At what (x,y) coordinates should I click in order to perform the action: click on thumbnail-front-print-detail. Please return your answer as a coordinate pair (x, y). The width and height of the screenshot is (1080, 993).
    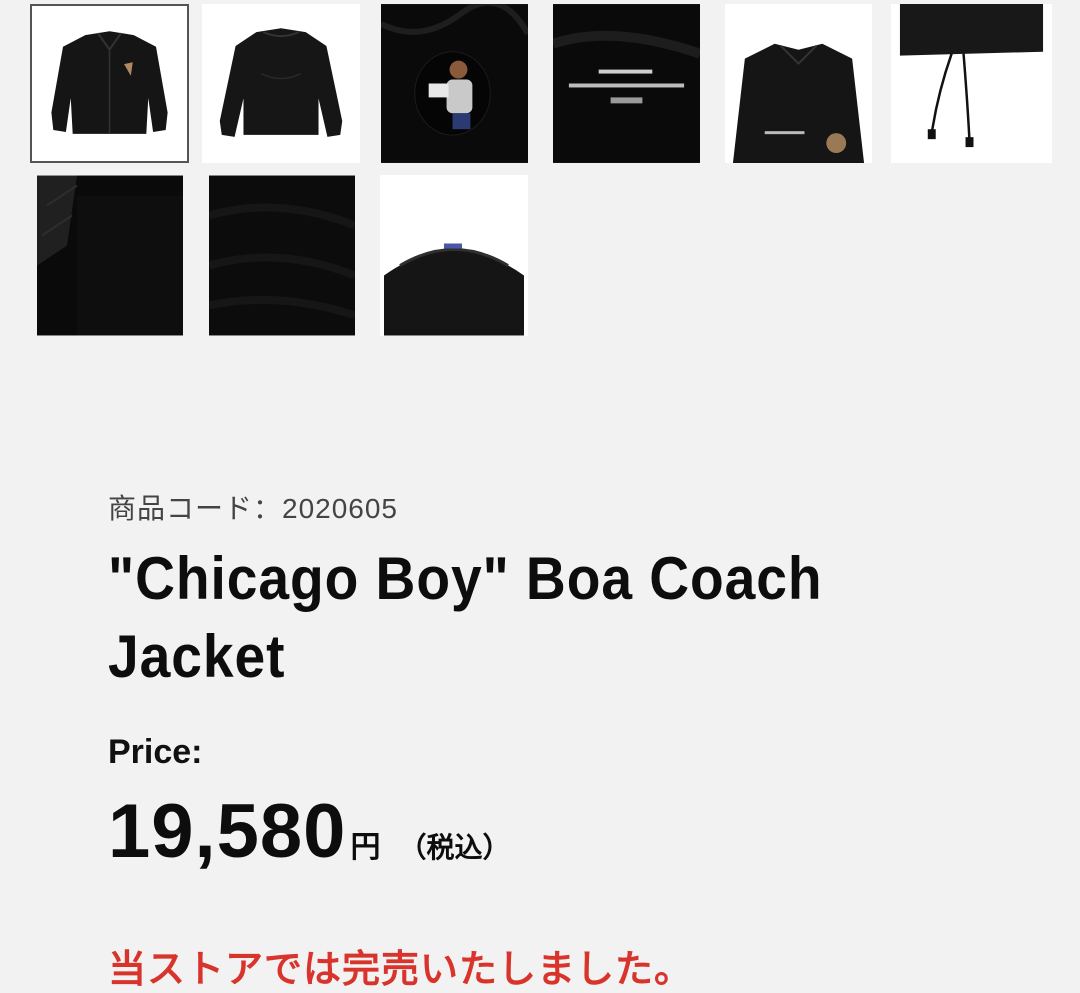
    Looking at the image, I should click on (798, 83).